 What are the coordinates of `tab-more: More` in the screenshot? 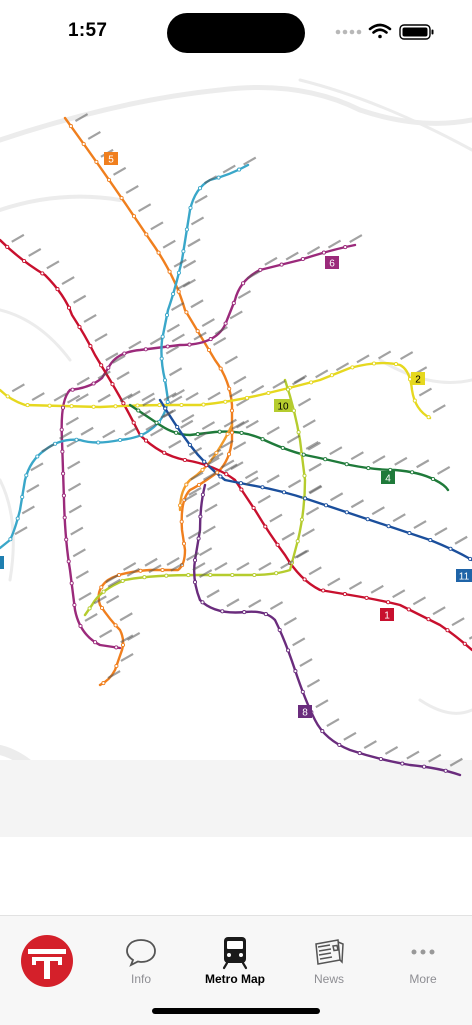 It's located at (423, 956).